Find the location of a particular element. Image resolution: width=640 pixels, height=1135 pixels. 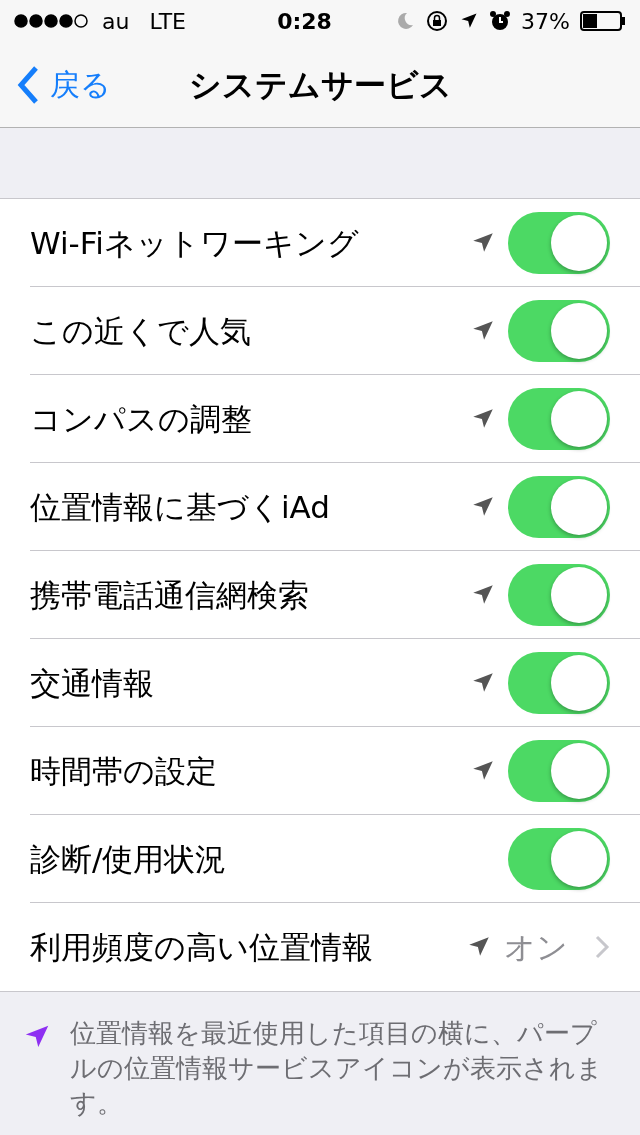

time-text: 0:28 is located at coordinates (304, 21).